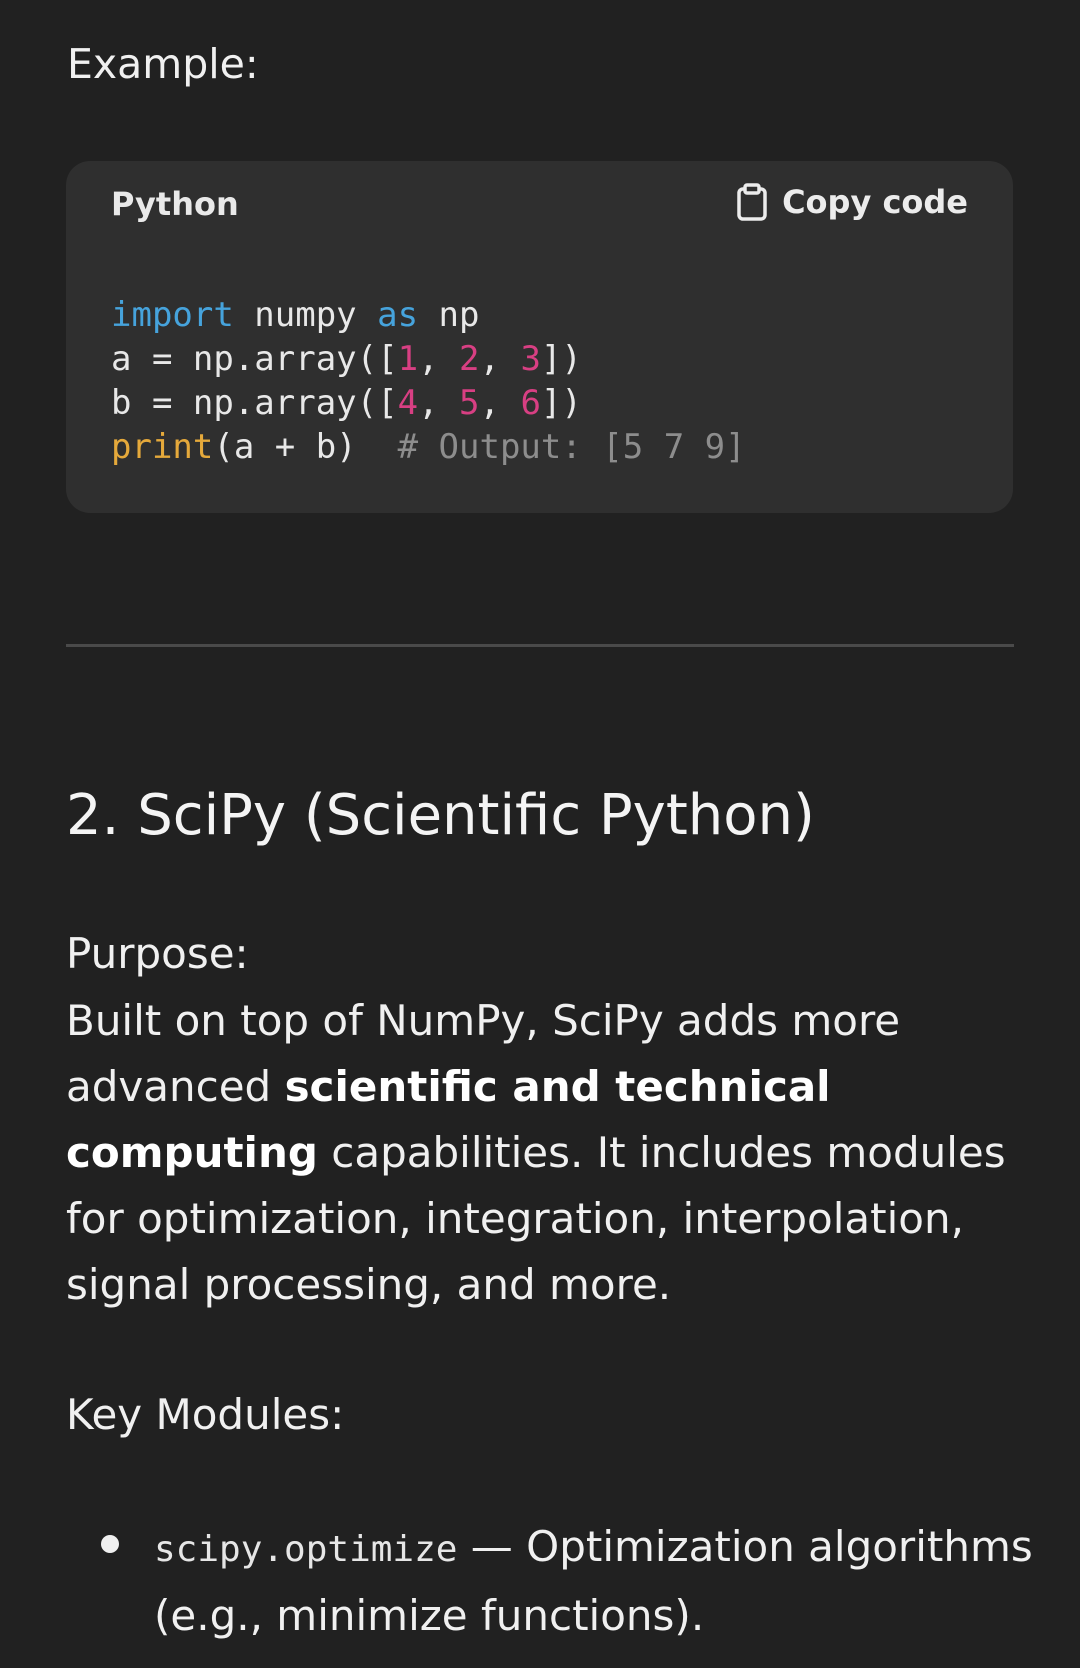 Image resolution: width=1080 pixels, height=1668 pixels. Describe the element at coordinates (162, 447) in the screenshot. I see `code-token: print` at that location.